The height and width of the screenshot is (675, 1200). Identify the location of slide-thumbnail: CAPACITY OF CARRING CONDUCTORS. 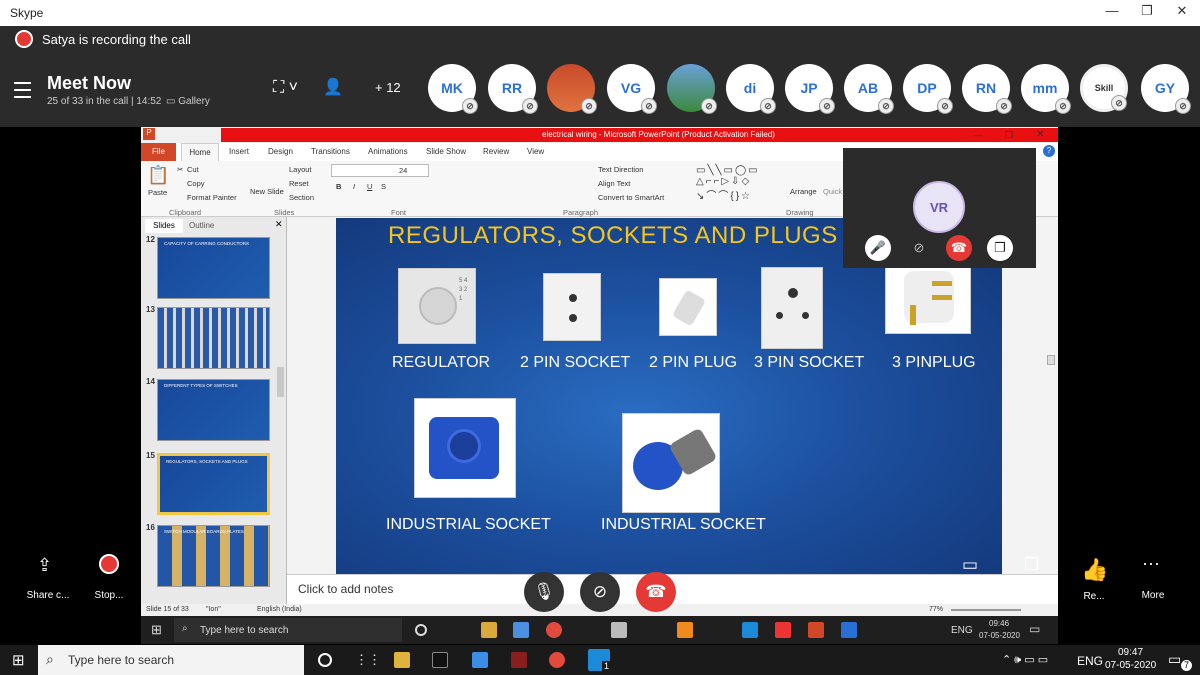
(213, 268).